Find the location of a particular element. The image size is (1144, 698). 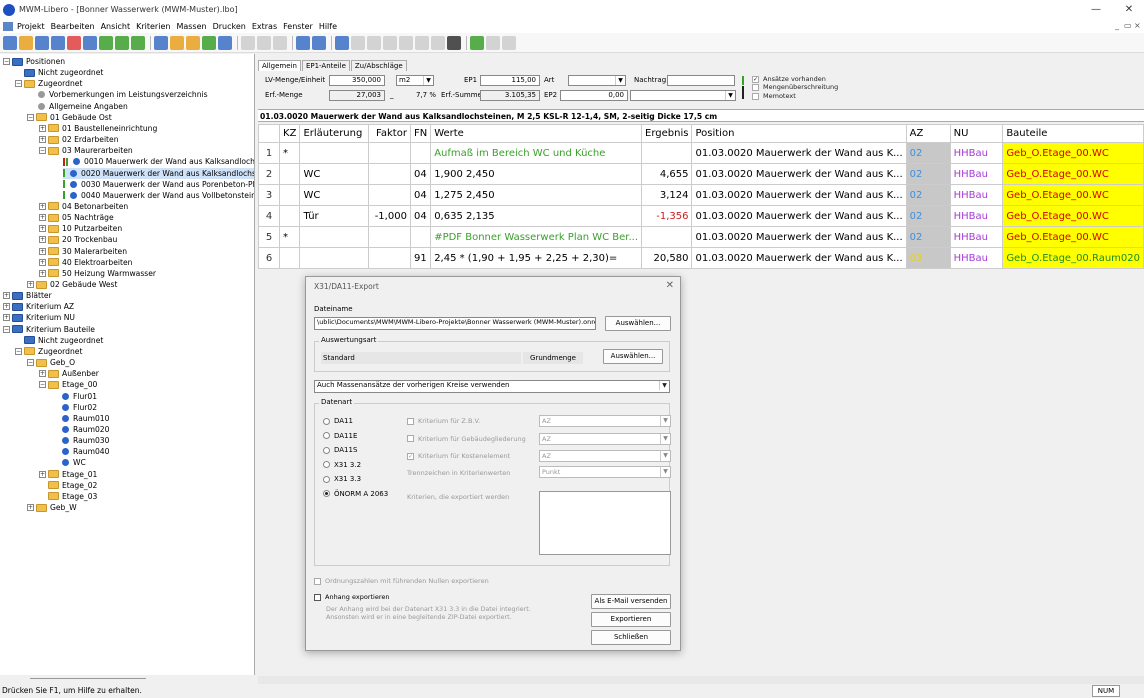

col-fn: FN is located at coordinates (420, 133).